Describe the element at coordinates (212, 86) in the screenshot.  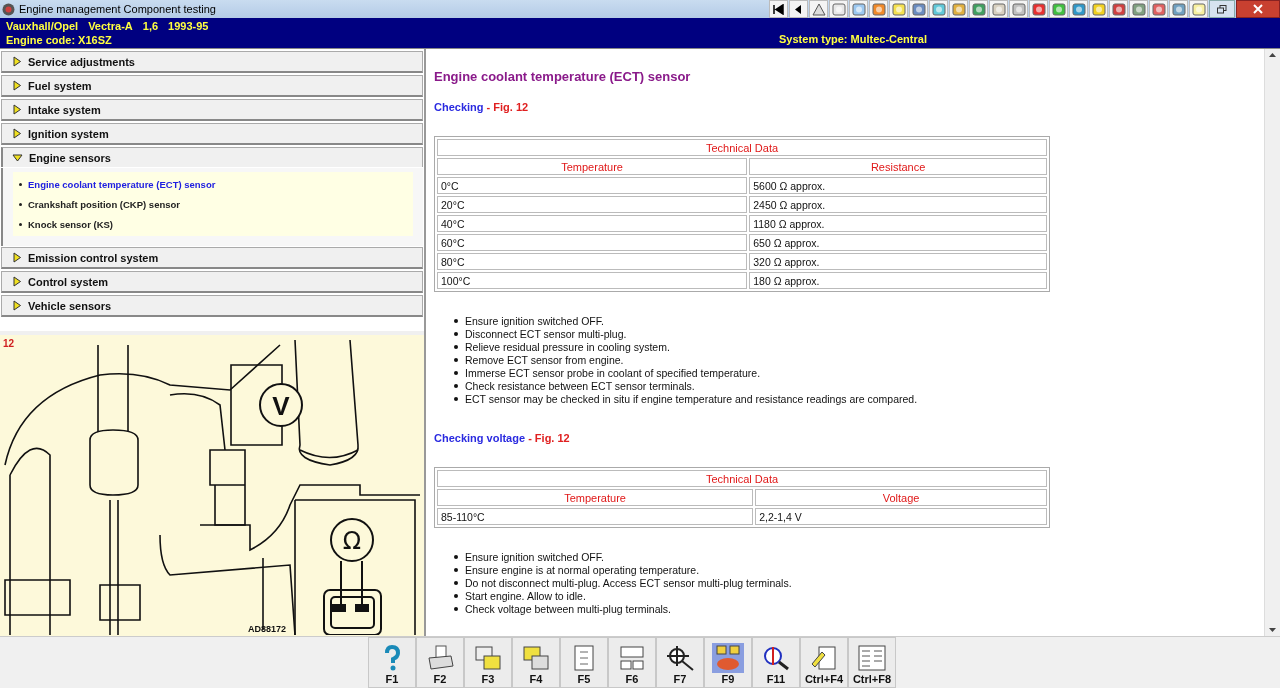
I see `sidebar-section: Fuel system` at that location.